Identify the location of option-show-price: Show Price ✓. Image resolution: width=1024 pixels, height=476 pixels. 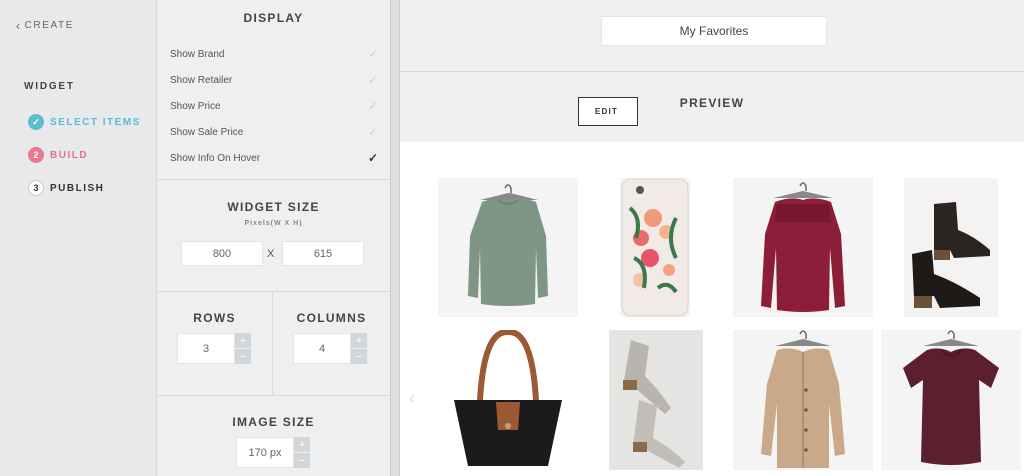
(274, 106).